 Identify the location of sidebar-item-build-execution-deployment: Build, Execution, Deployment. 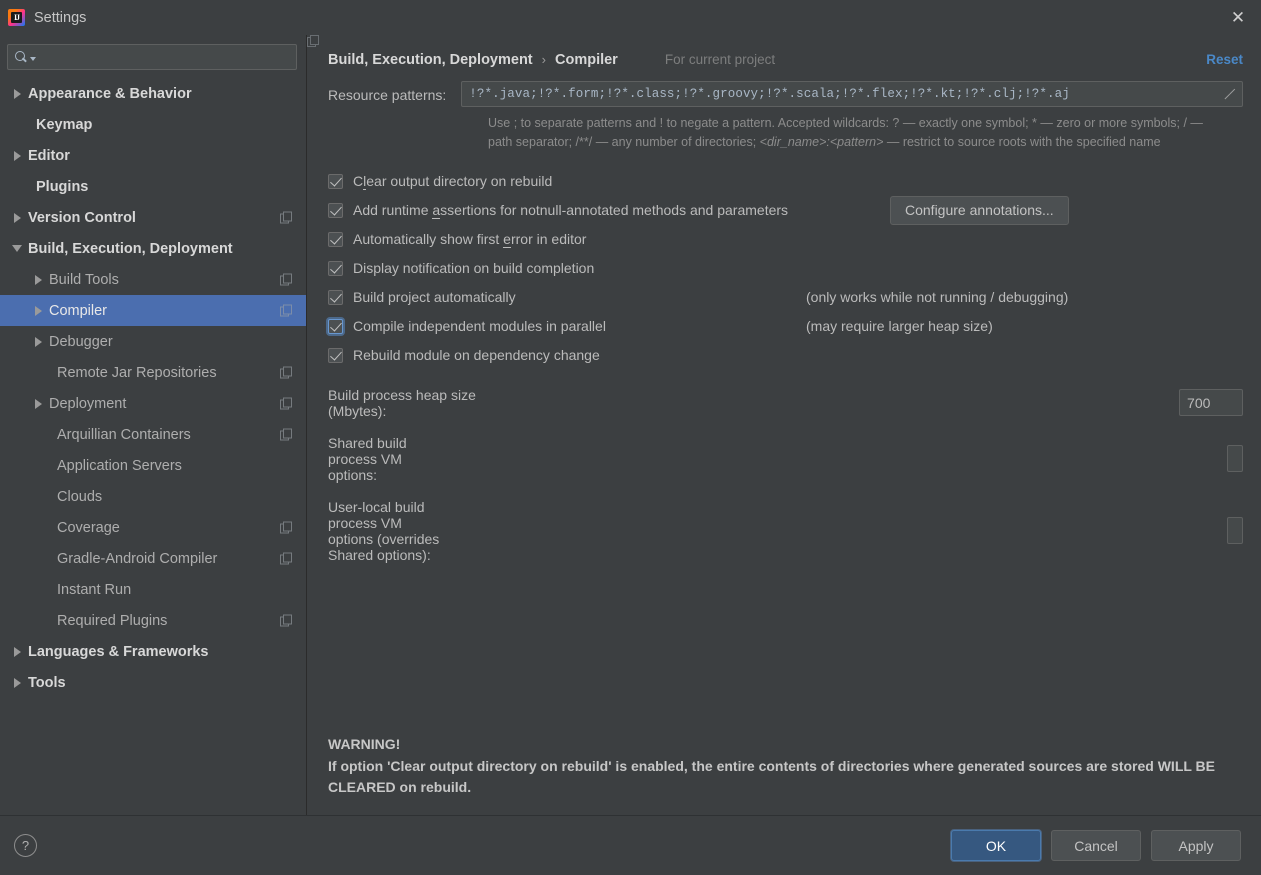
(153, 248).